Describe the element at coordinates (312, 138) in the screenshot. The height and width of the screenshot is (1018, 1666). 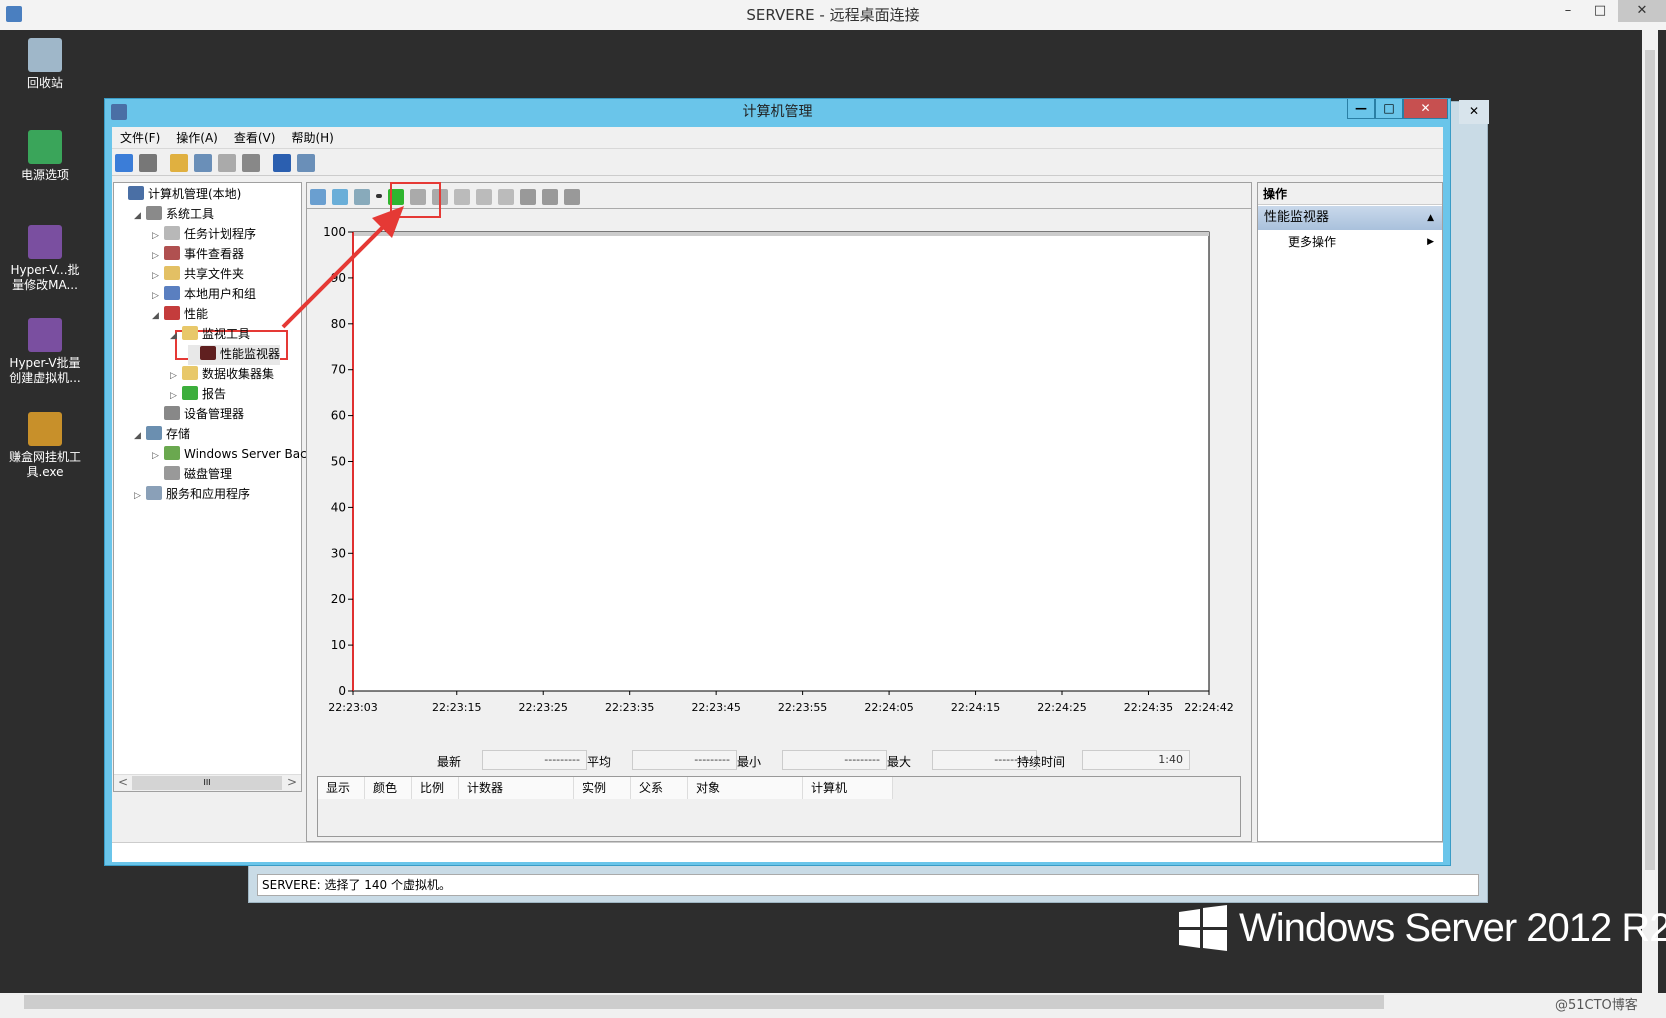
I see `menu-help: 帮助(H)` at that location.